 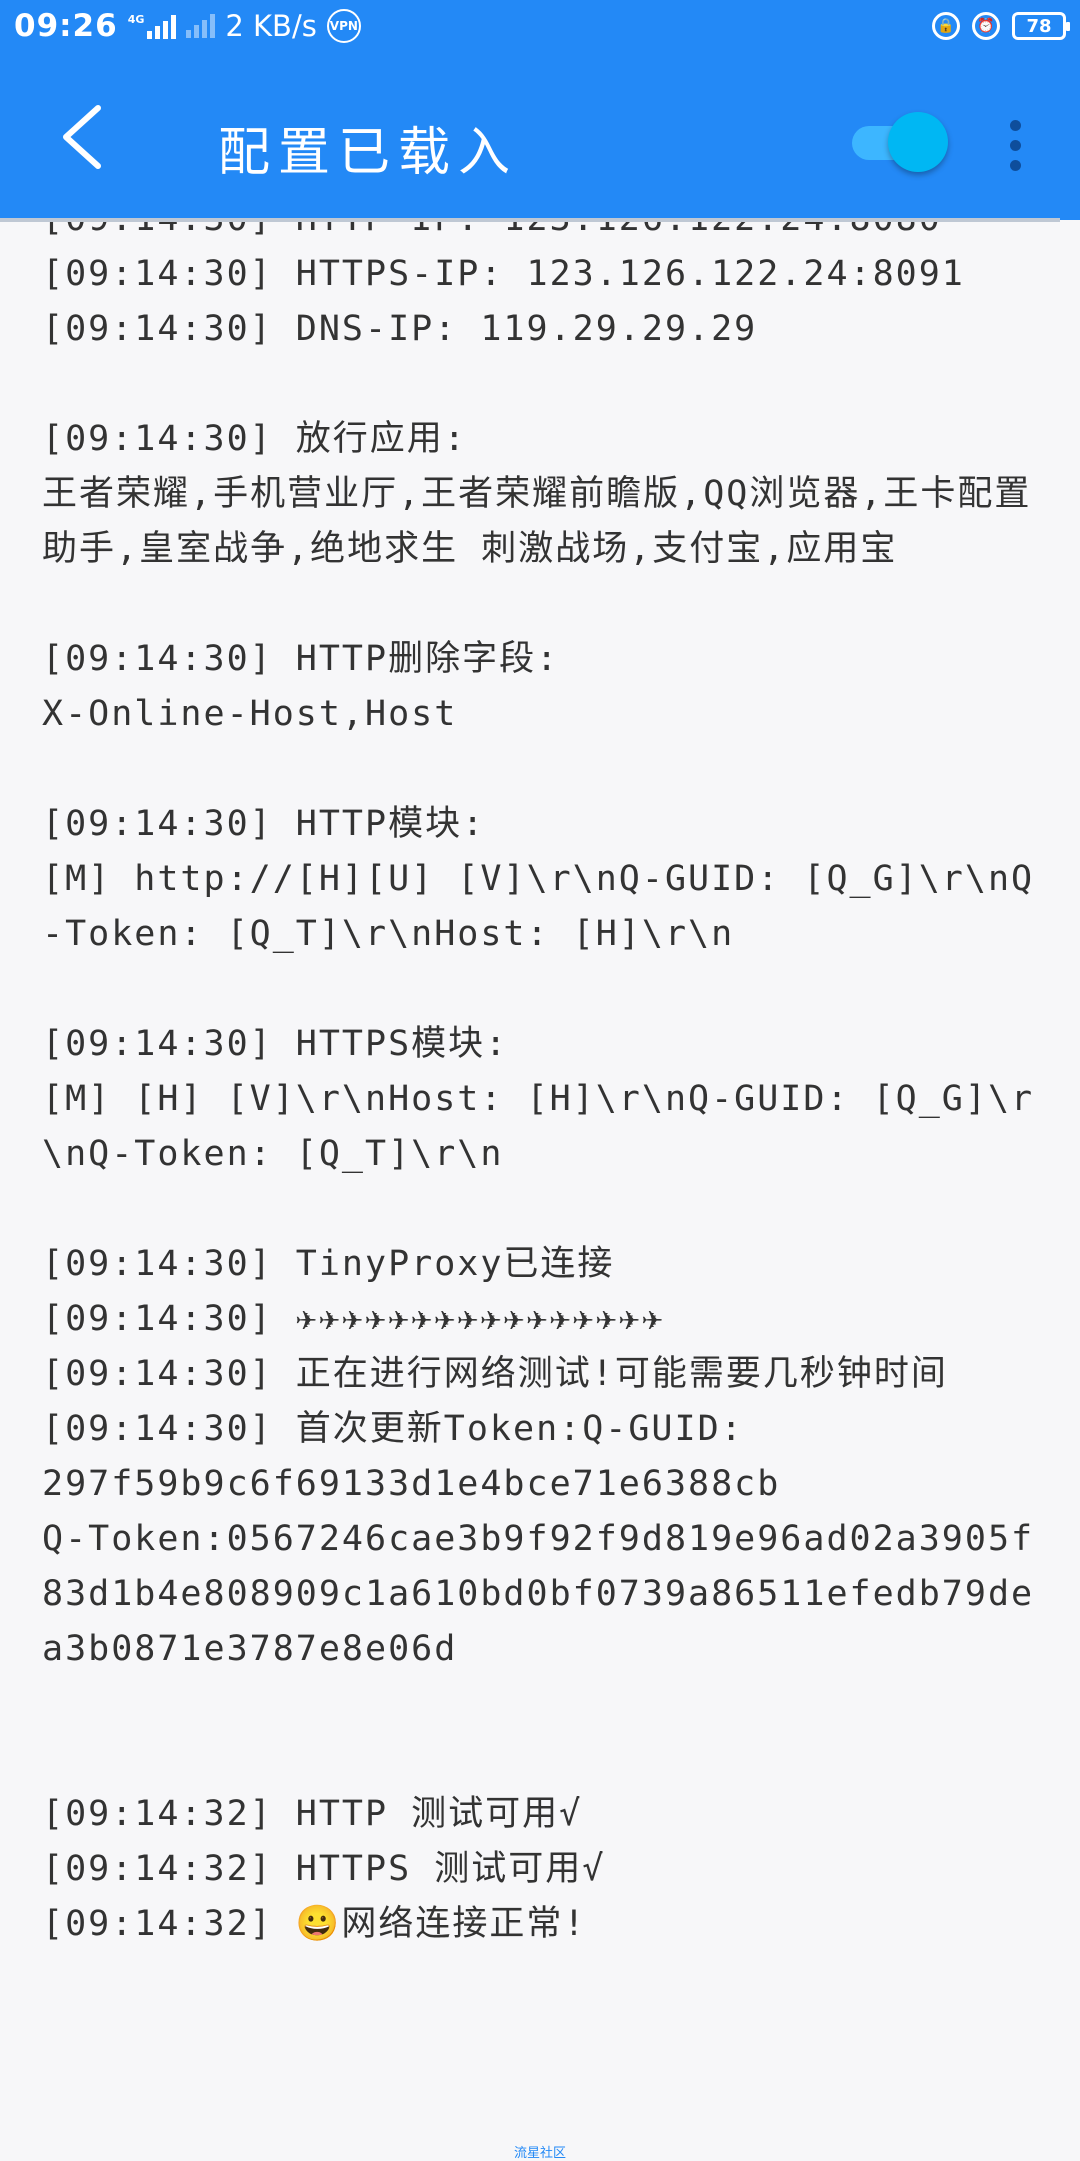 I want to click on page-title: 配置已载入, so click(x=368, y=153).